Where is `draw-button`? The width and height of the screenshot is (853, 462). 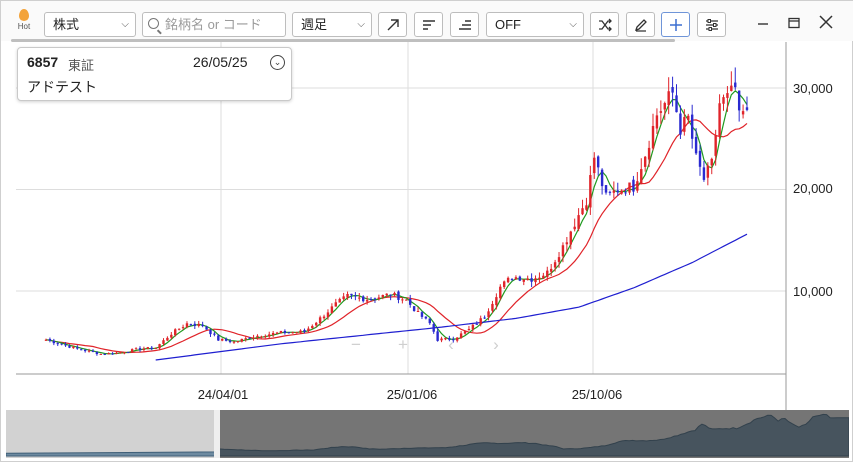
draw-button is located at coordinates (640, 24).